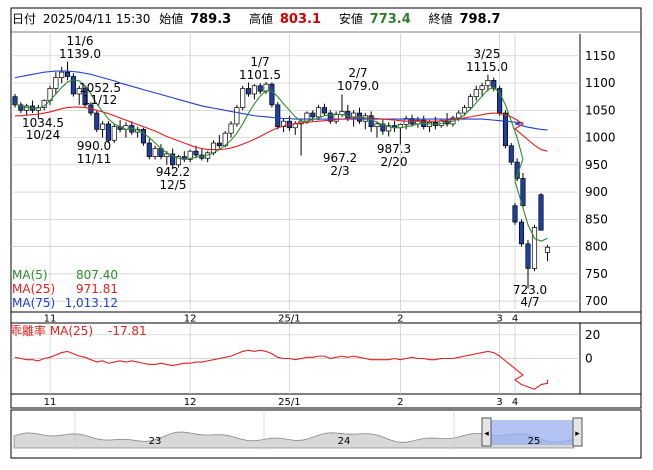  What do you see at coordinates (33, 289) in the screenshot?
I see `ma-legend-name: MA(25)` at bounding box center [33, 289].